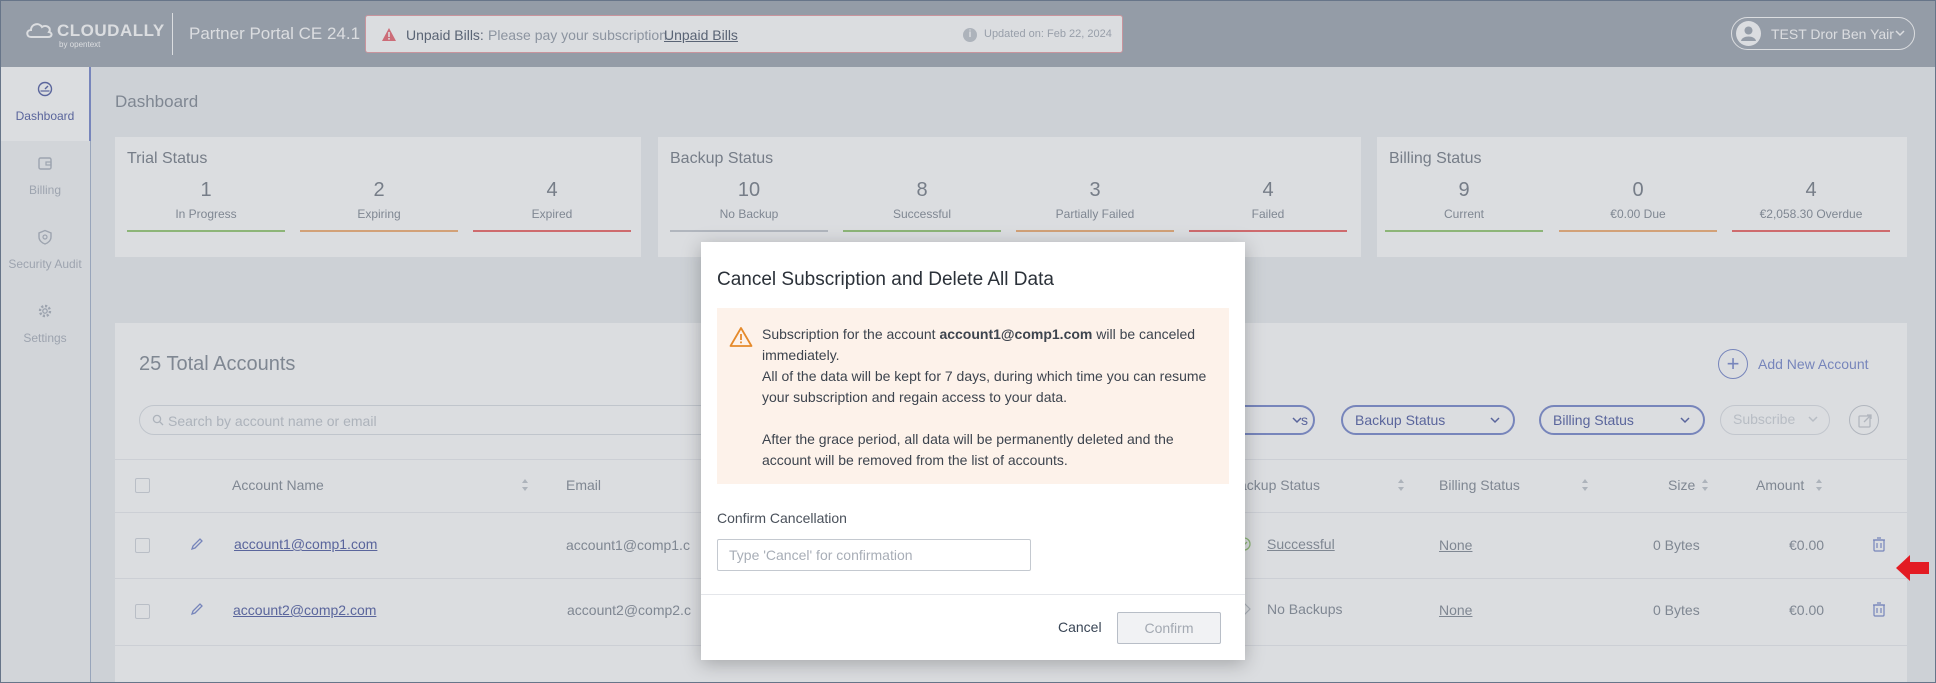  I want to click on cancel-button: Cancel, so click(1080, 627).